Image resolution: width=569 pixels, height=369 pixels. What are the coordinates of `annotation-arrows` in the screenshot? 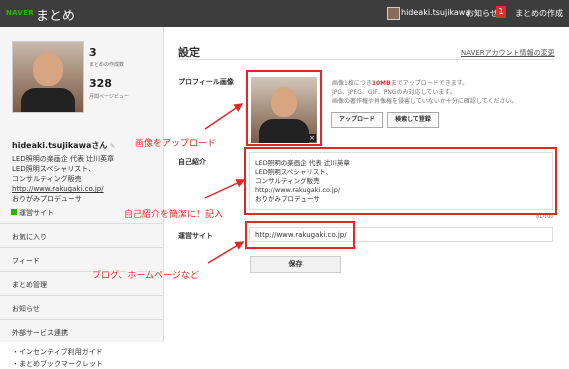 It's located at (225, 183).